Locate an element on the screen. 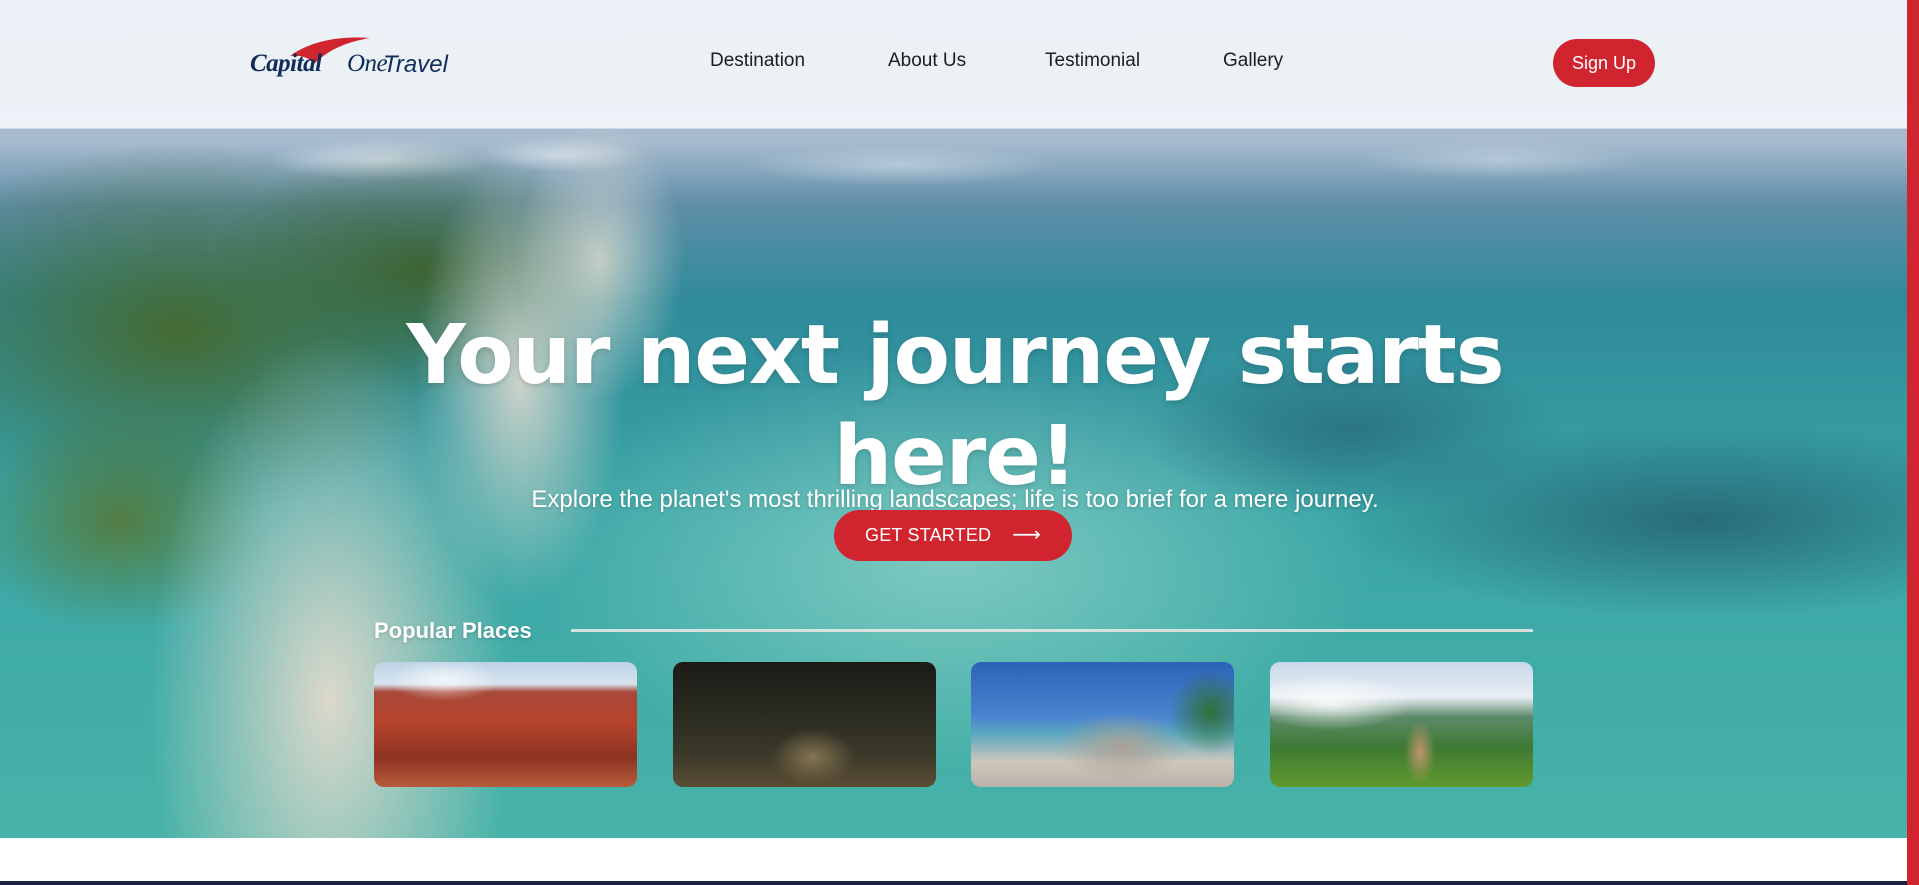  get-started-button: GET STARTED ⟶ is located at coordinates (953, 535).